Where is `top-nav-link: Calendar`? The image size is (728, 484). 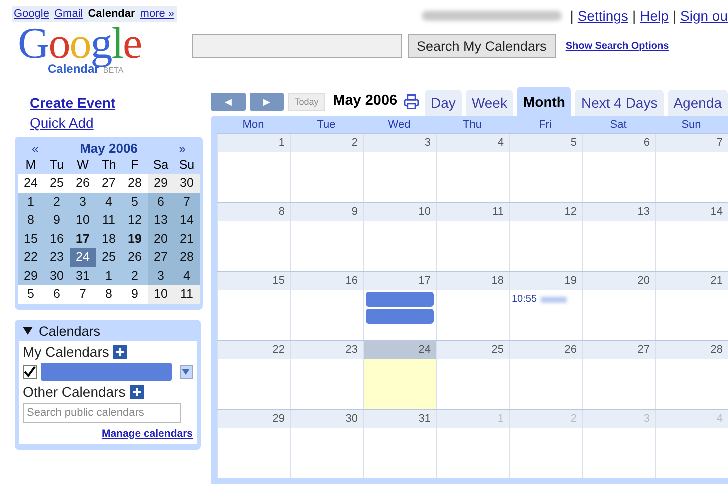 top-nav-link: Calendar is located at coordinates (112, 14).